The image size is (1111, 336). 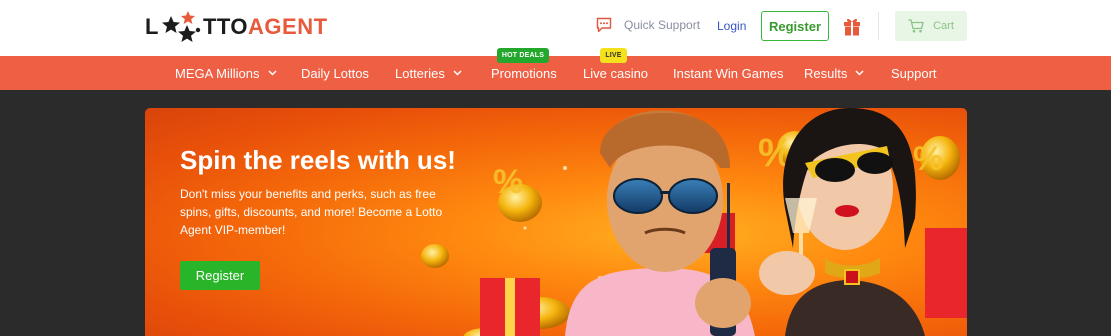 What do you see at coordinates (613, 55) in the screenshot?
I see `live-badge: LIVE` at bounding box center [613, 55].